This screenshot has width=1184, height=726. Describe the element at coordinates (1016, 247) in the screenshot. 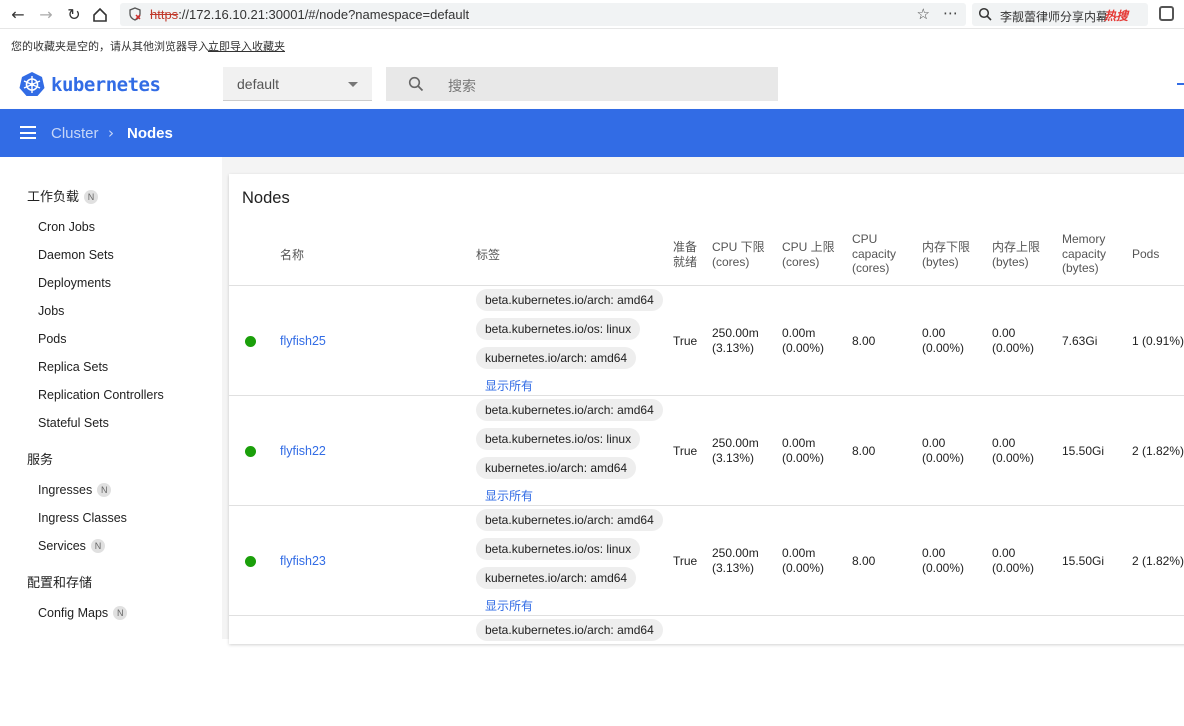

I see `column-header-line: 内存上限` at that location.